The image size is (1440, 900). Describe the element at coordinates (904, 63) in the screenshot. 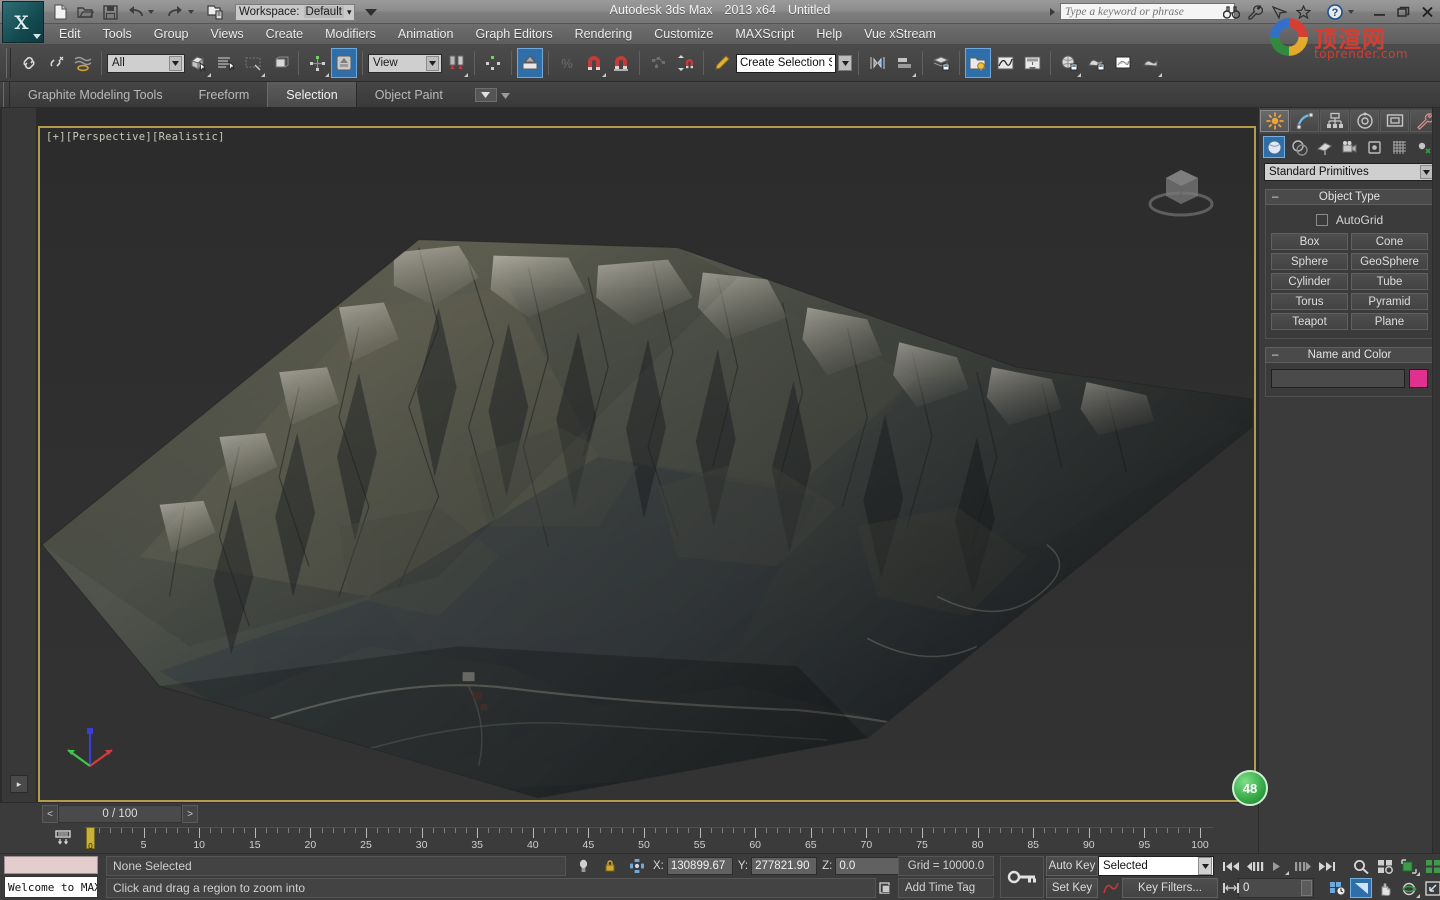

I see `align-icon` at that location.